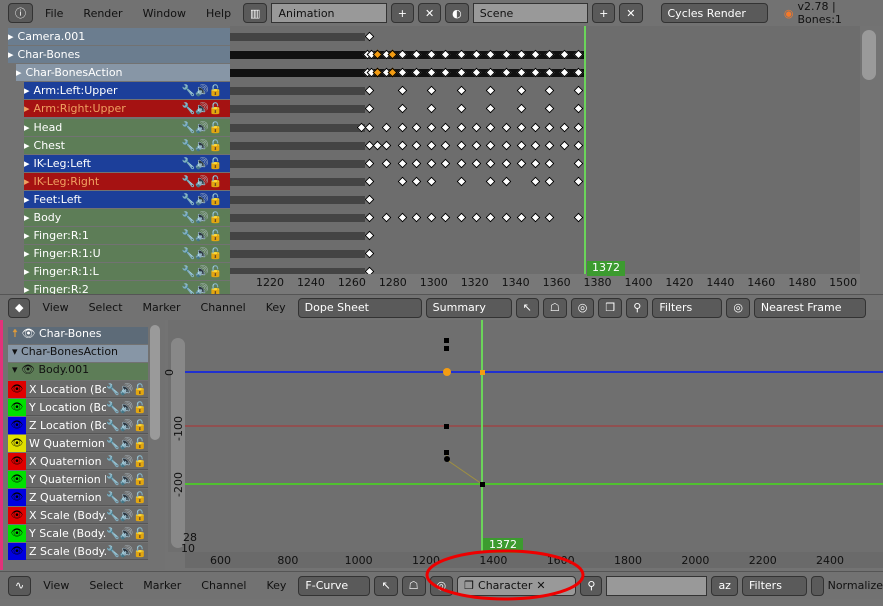  What do you see at coordinates (20, 13) in the screenshot?
I see `editor-type-info-button: ⓘ` at bounding box center [20, 13].